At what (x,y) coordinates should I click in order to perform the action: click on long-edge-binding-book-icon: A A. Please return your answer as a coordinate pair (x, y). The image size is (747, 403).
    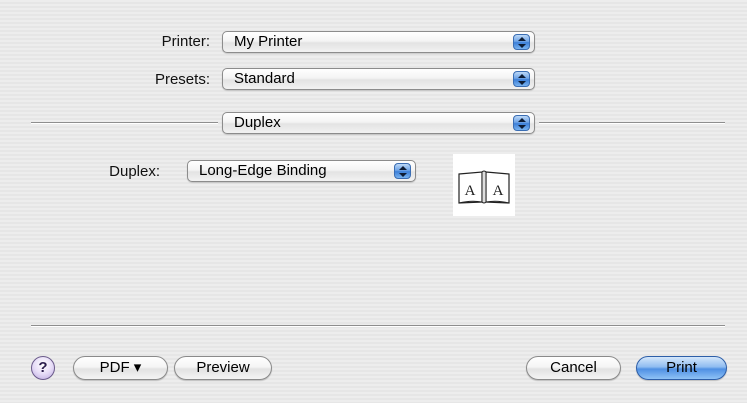
    Looking at the image, I should click on (484, 185).